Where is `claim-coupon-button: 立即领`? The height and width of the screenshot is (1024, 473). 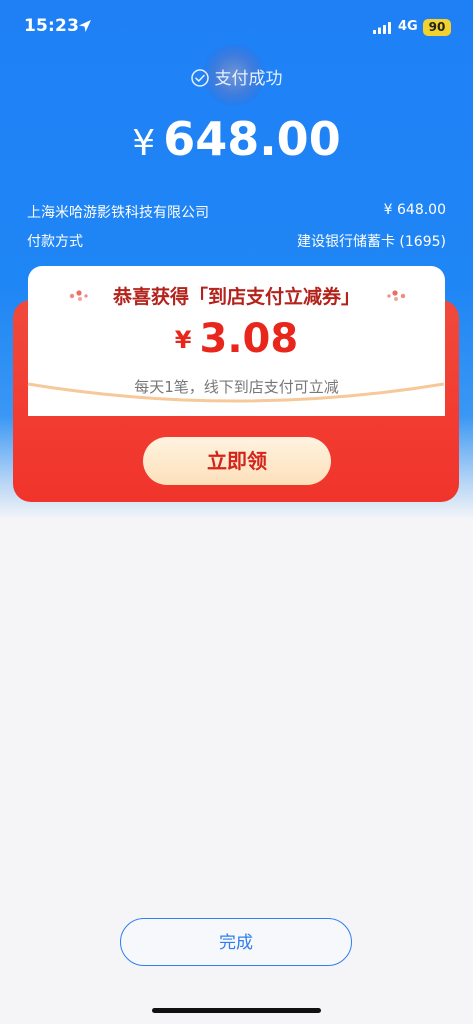 claim-coupon-button: 立即领 is located at coordinates (237, 461).